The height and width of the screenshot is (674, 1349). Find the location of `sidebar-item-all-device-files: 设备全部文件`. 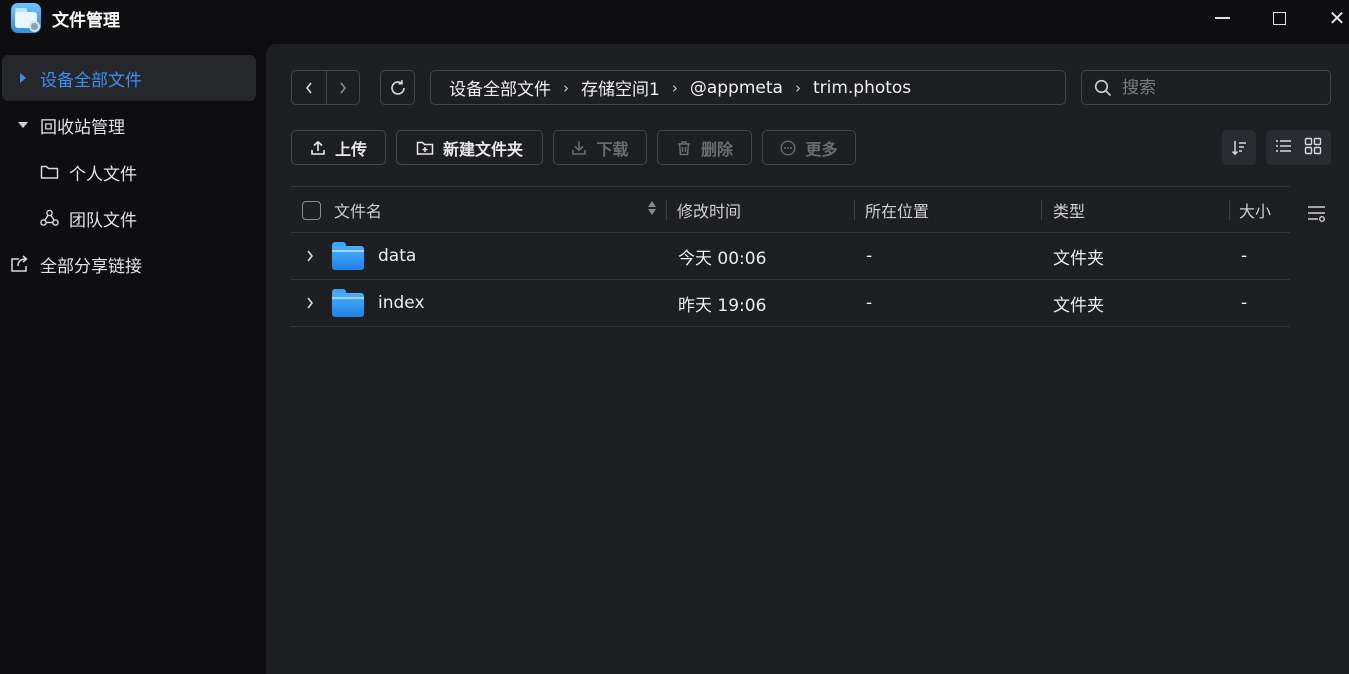

sidebar-item-all-device-files: 设备全部文件 is located at coordinates (129, 78).